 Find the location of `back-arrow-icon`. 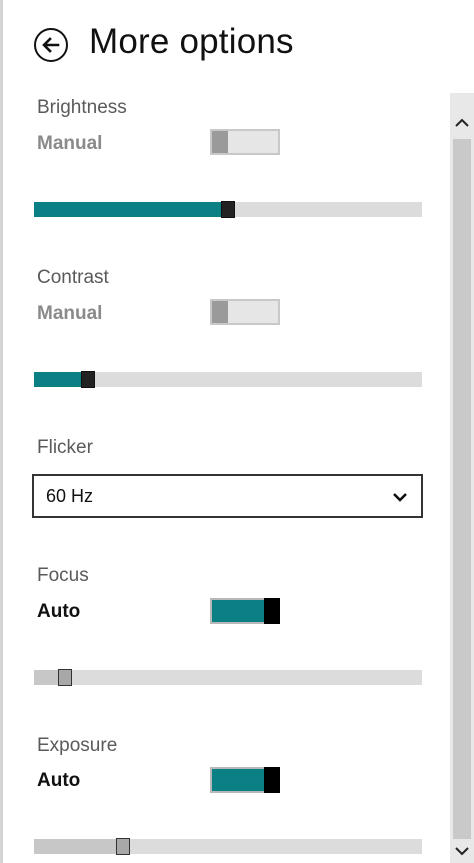

back-arrow-icon is located at coordinates (51, 45).